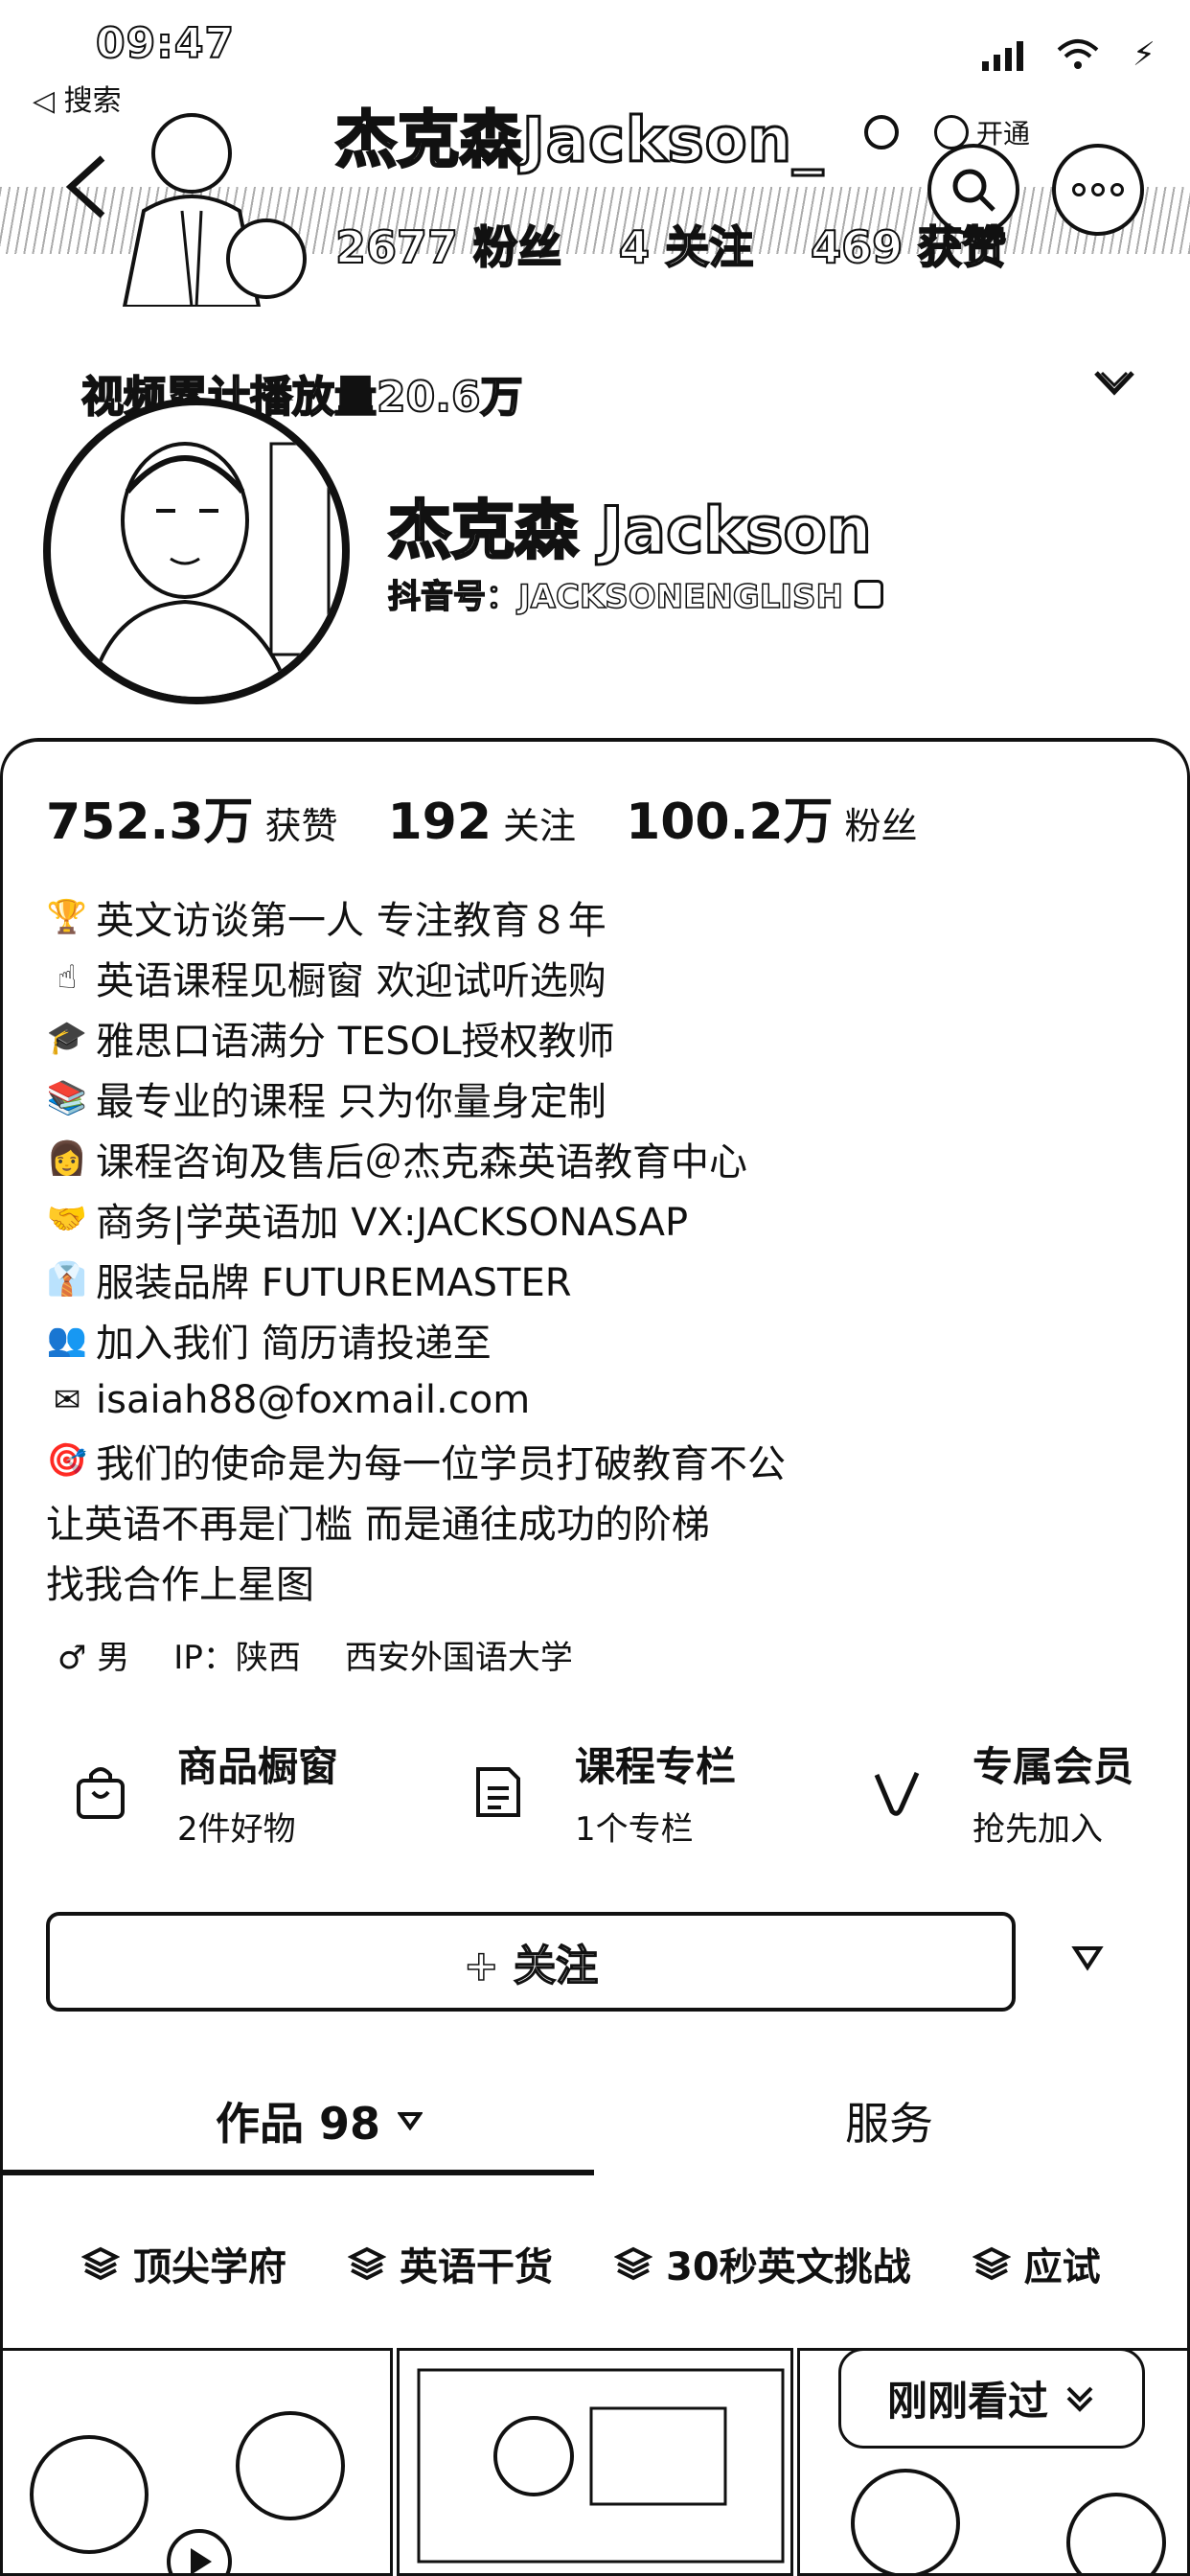 This screenshot has height=2576, width=1190. I want to click on document-icon, so click(499, 1792).